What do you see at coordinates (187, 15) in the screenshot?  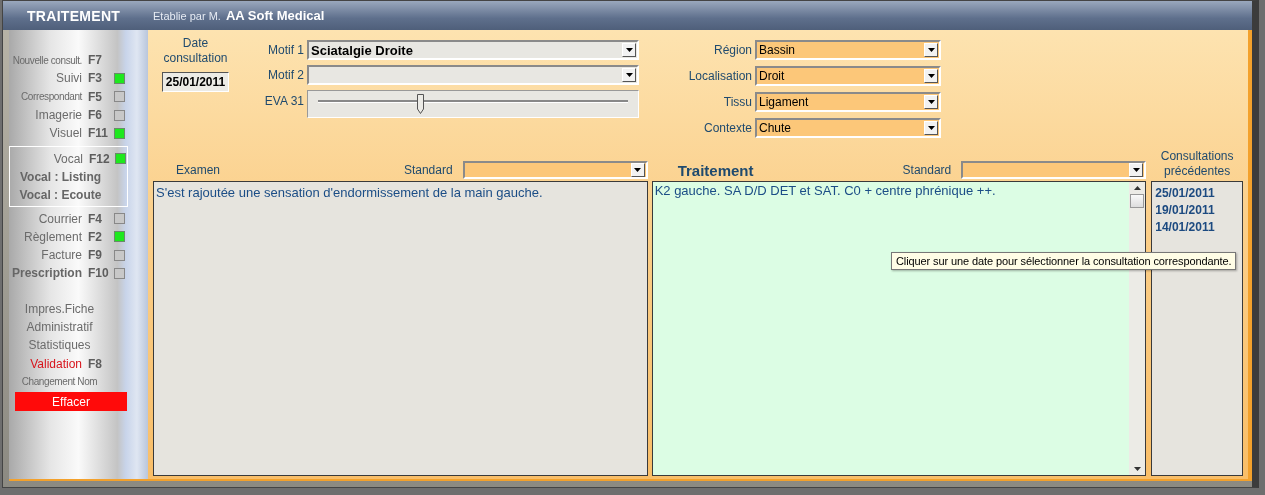 I see `author-label: Etablie par M.` at bounding box center [187, 15].